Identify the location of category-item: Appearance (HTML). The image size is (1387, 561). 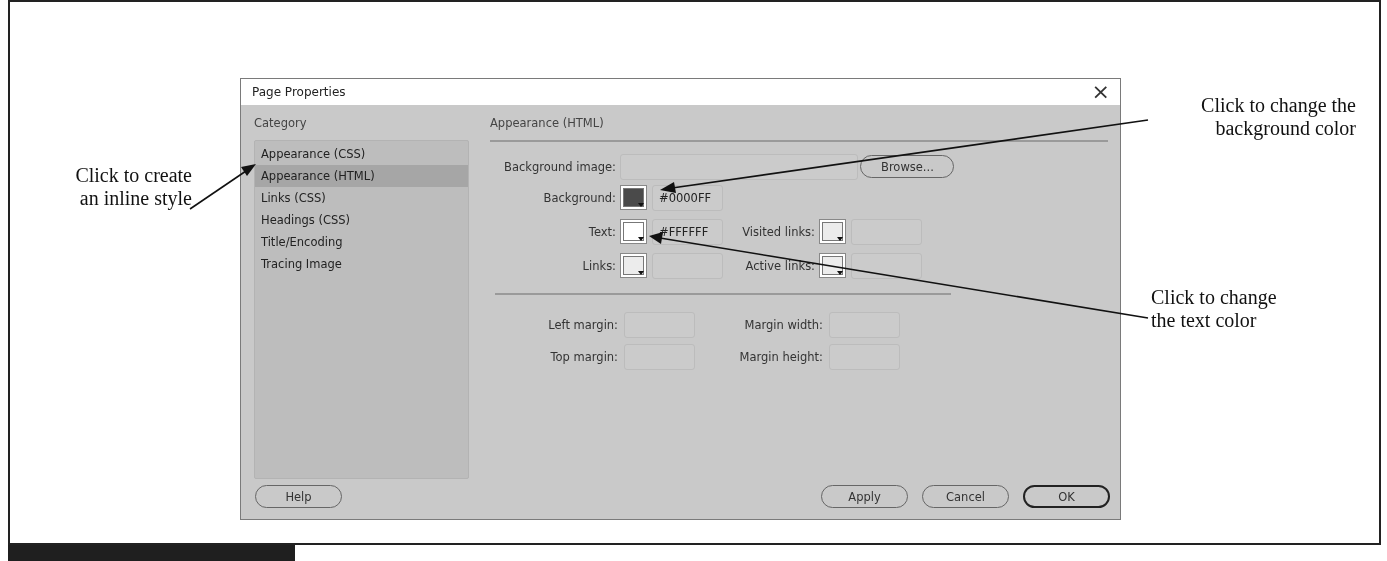
(361, 175).